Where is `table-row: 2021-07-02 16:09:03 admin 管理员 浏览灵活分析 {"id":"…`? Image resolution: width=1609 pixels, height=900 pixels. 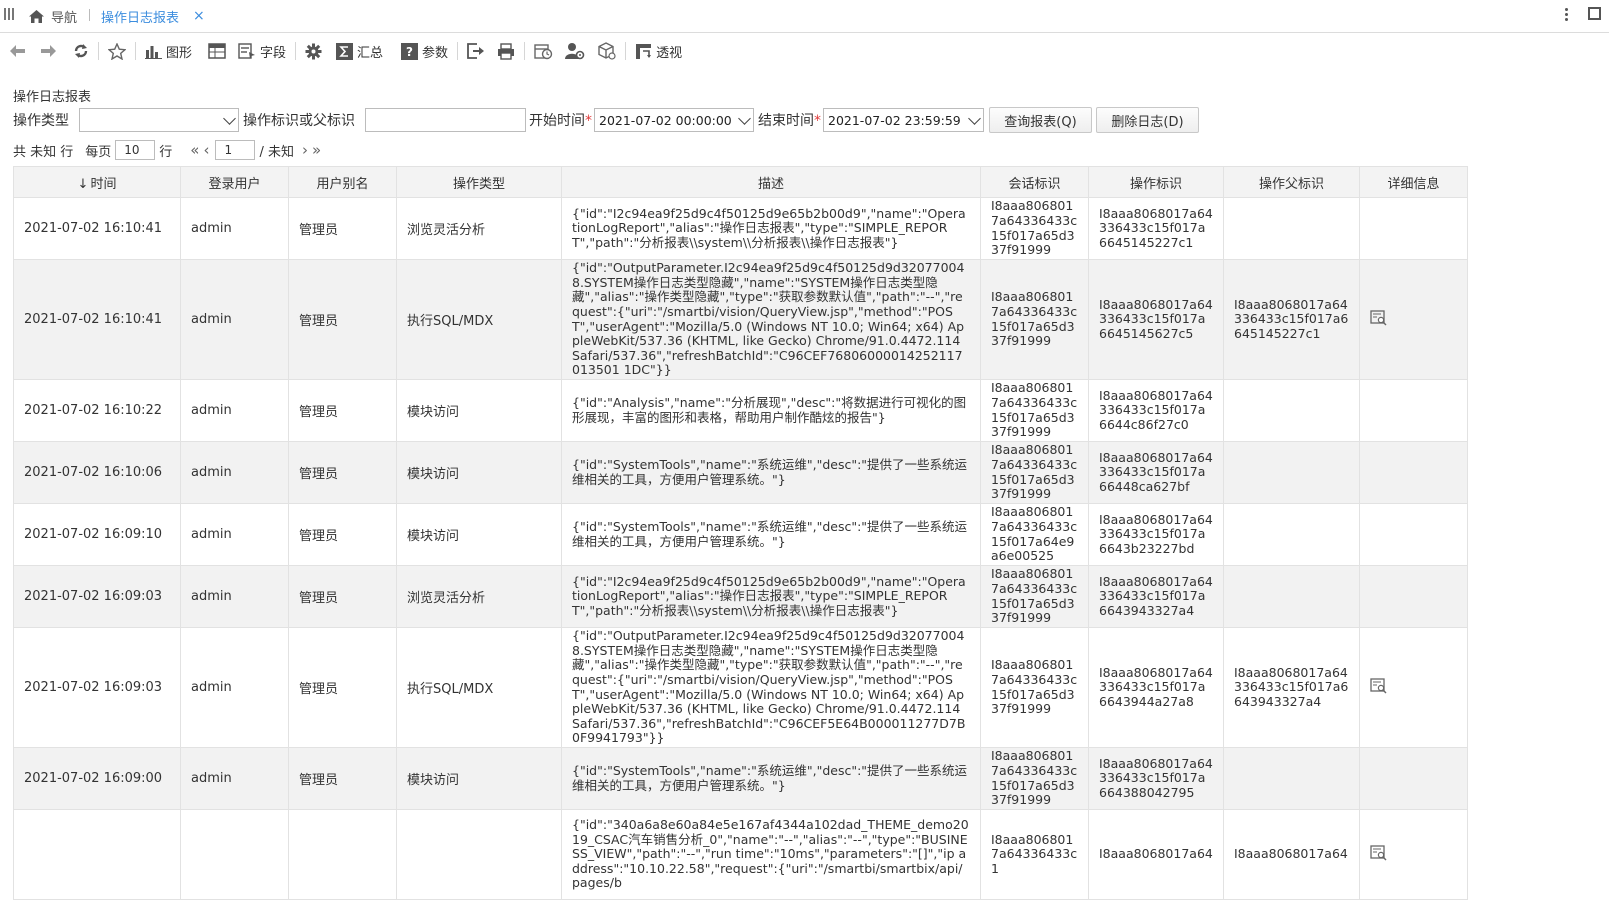 table-row: 2021-07-02 16:09:03 admin 管理员 浏览灵活分析 {"id":"… is located at coordinates (740, 596).